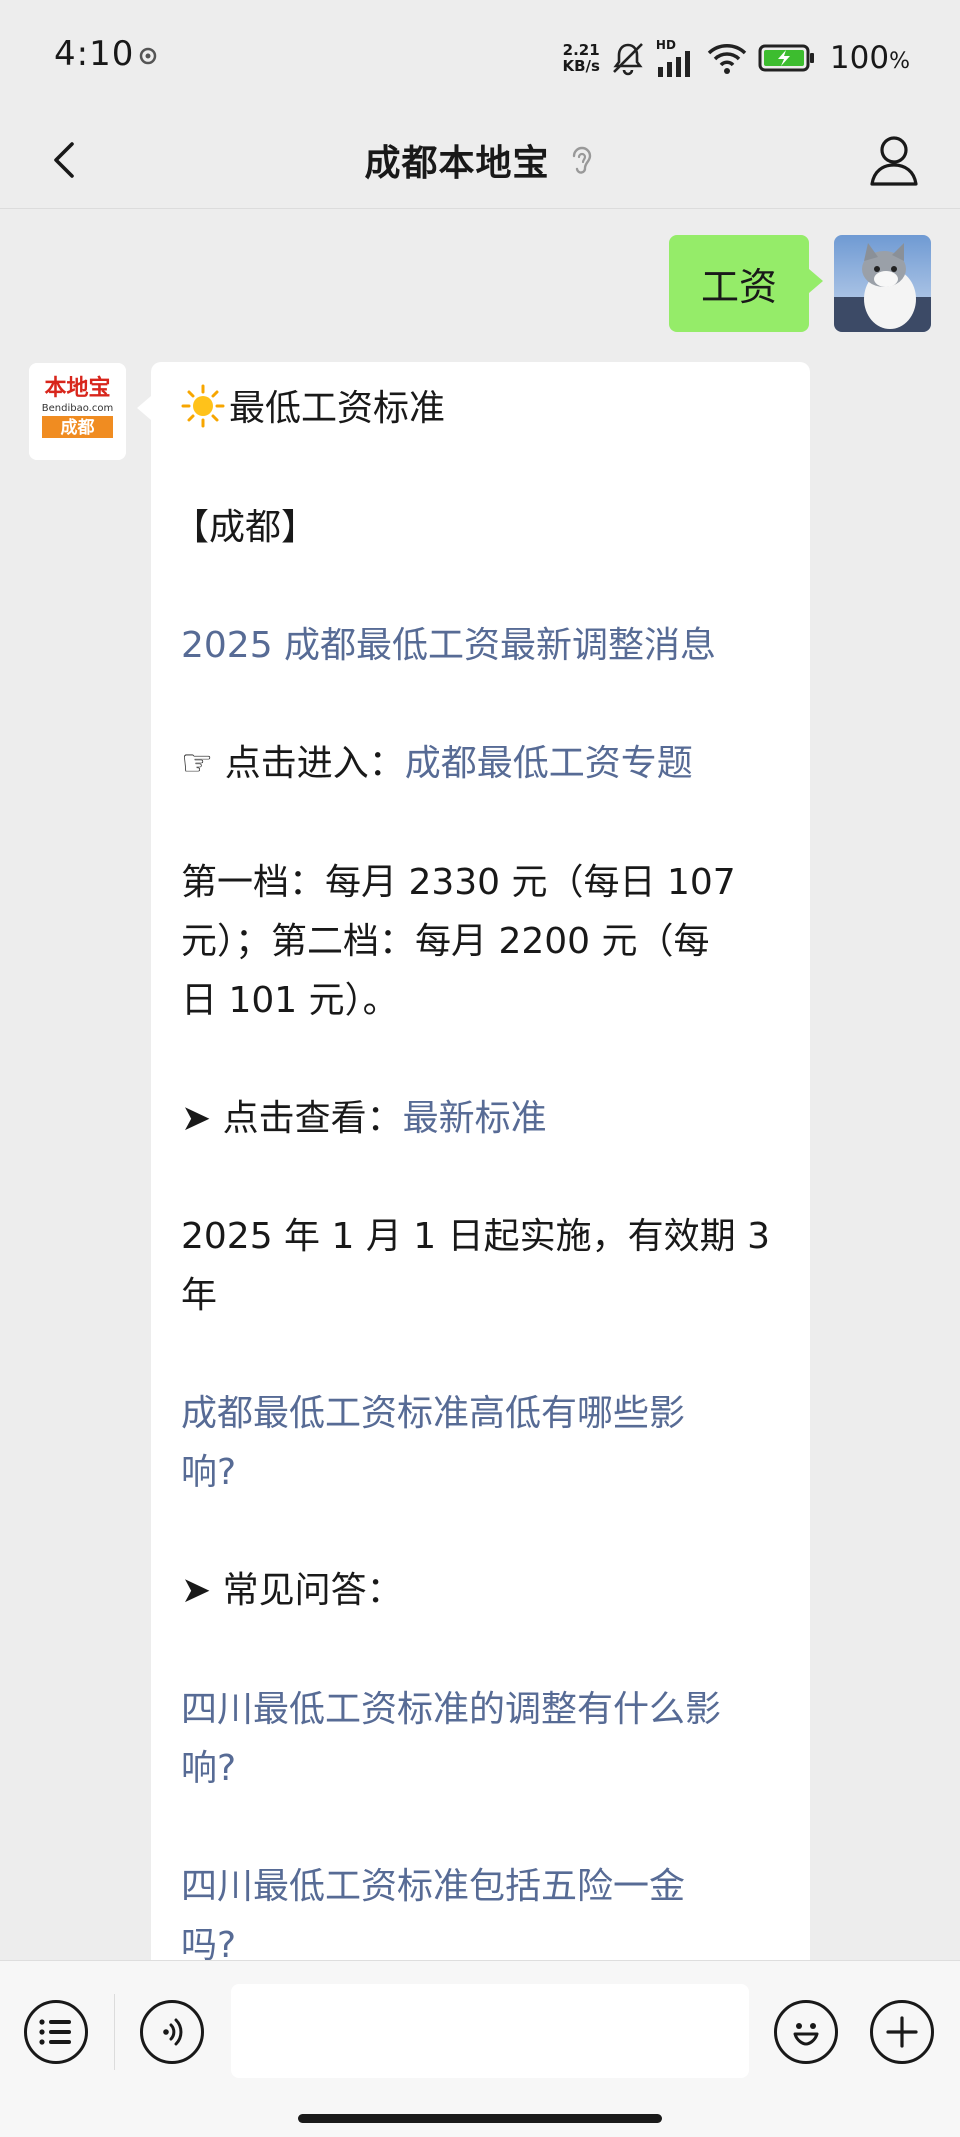  I want to click on chat-title: 成都本地宝, so click(457, 163).